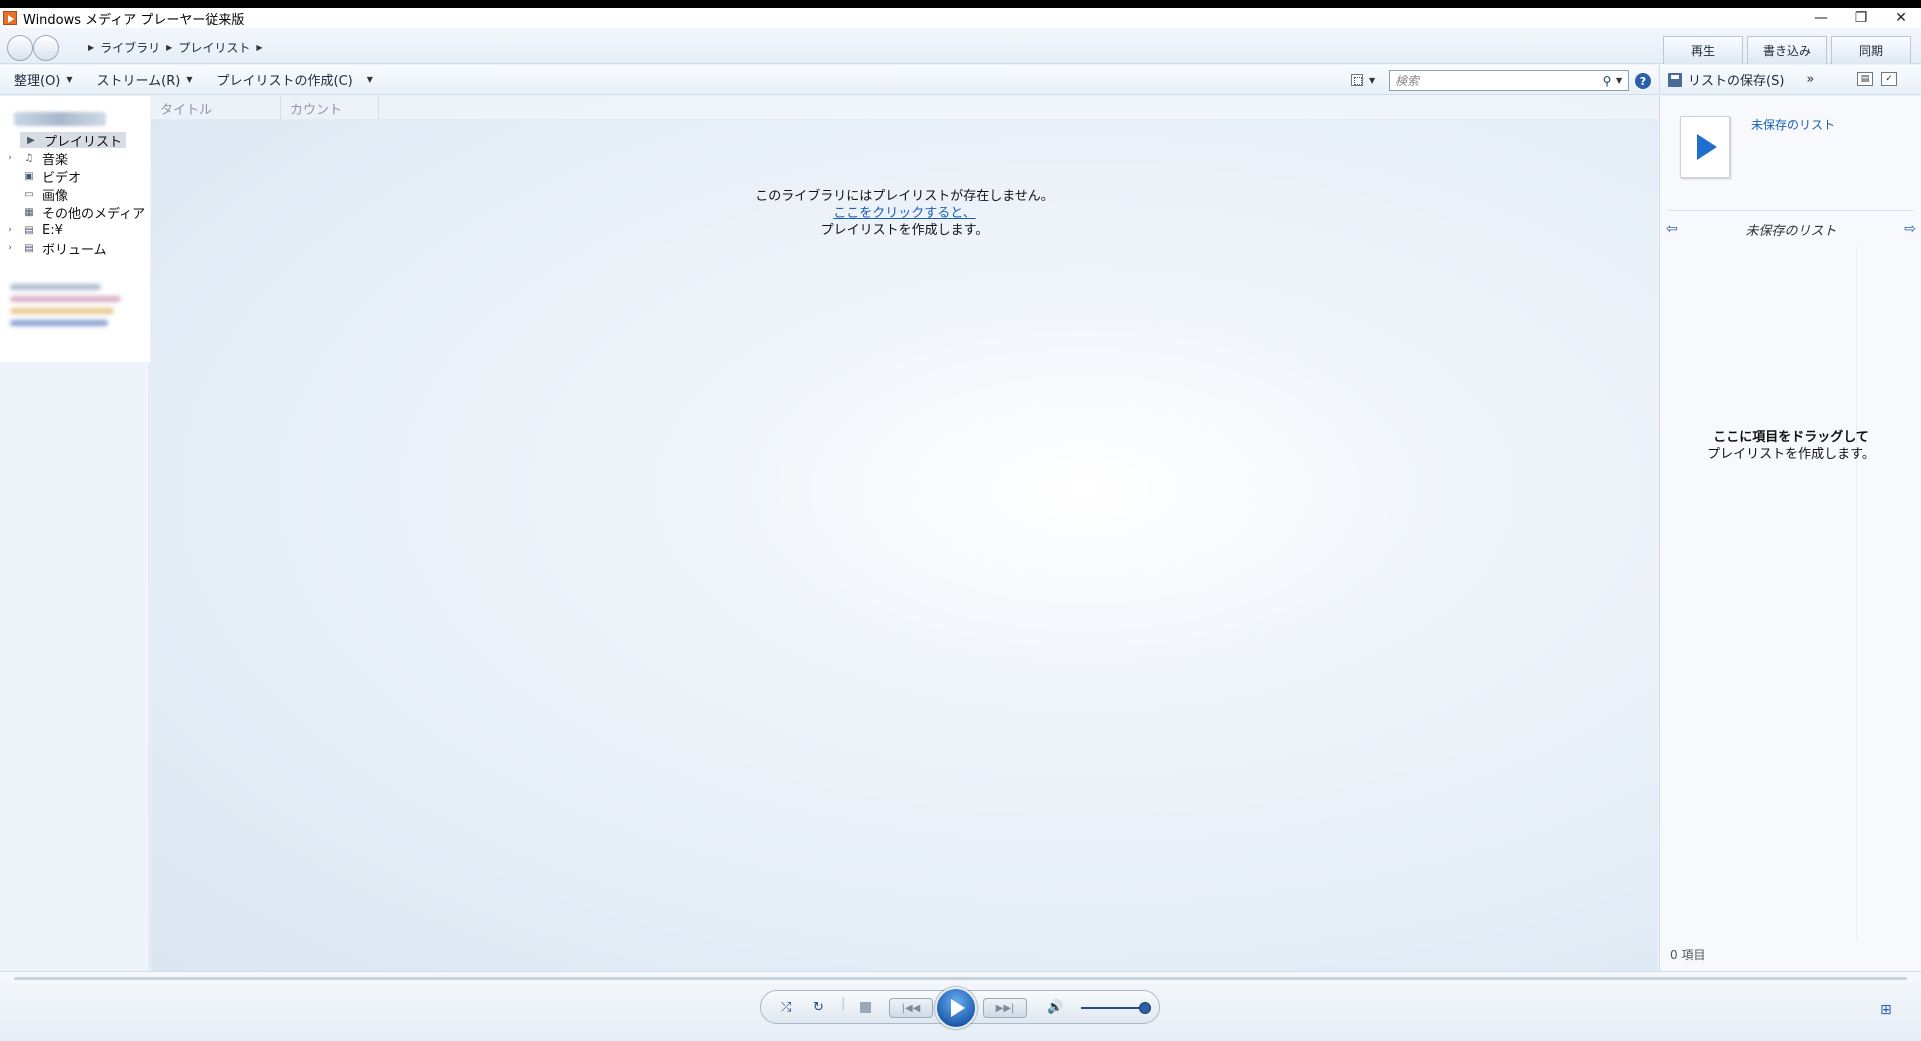  What do you see at coordinates (60, 119) in the screenshot?
I see `user-library-blurred` at bounding box center [60, 119].